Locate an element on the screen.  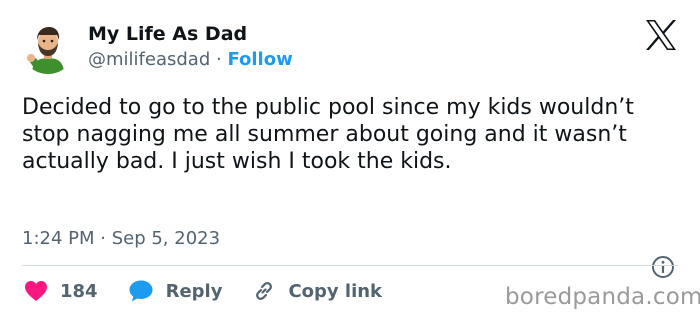
divider is located at coordinates (350, 265).